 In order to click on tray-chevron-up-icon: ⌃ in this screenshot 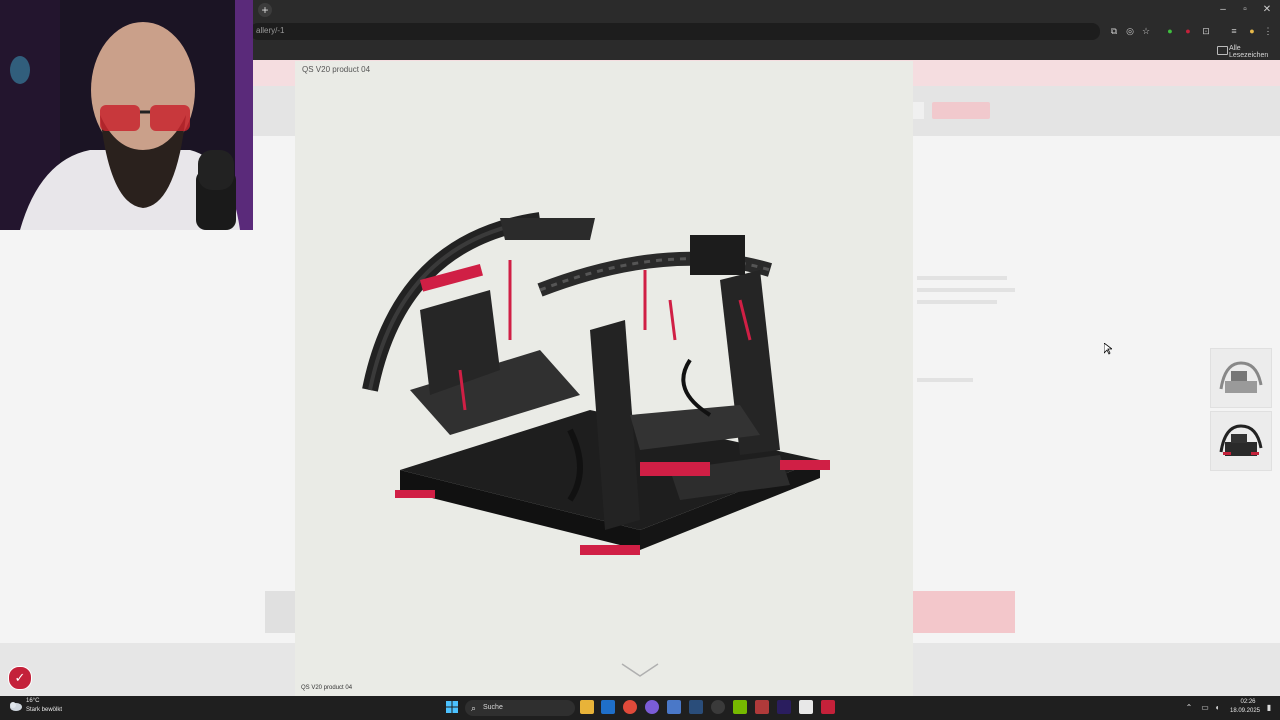, I will do `click(1189, 708)`.